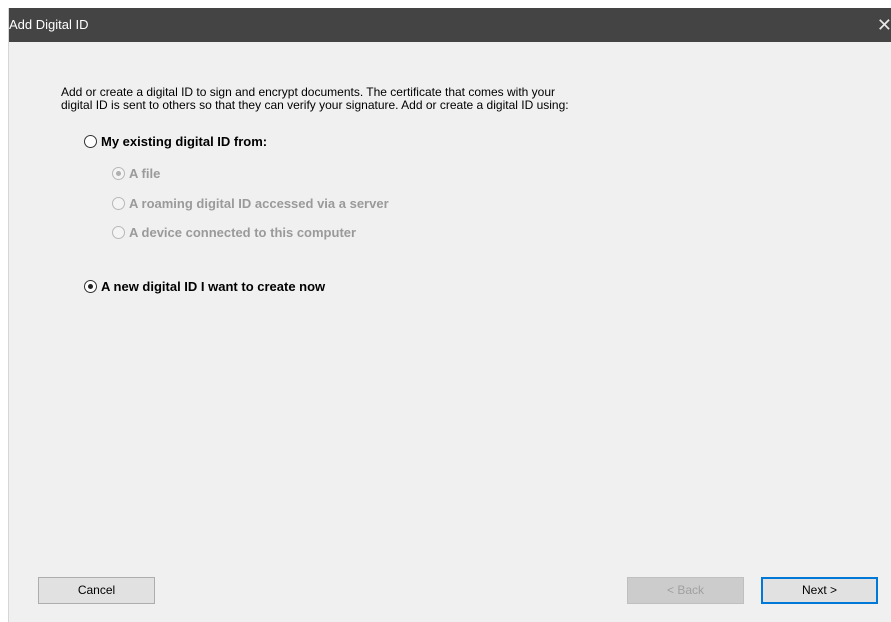 The width and height of the screenshot is (891, 622). I want to click on dialog-title: Add Digital ID, so click(49, 24).